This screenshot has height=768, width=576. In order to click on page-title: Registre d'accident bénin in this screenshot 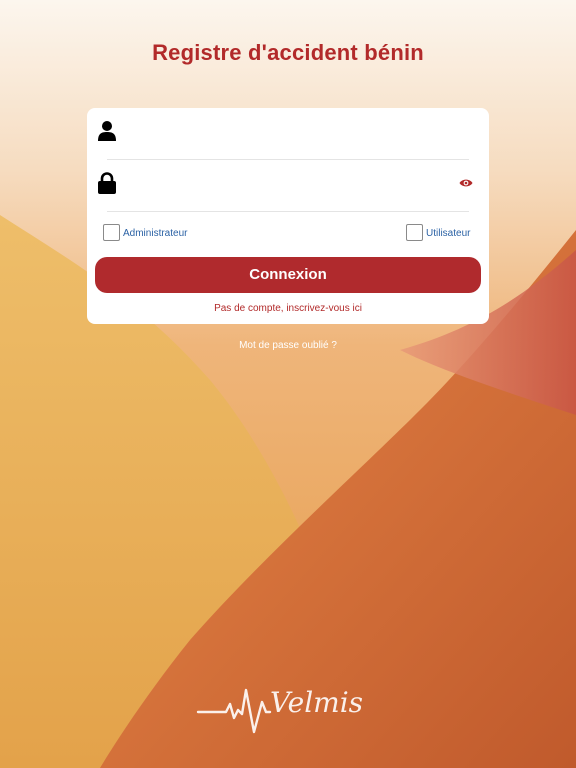, I will do `click(288, 52)`.